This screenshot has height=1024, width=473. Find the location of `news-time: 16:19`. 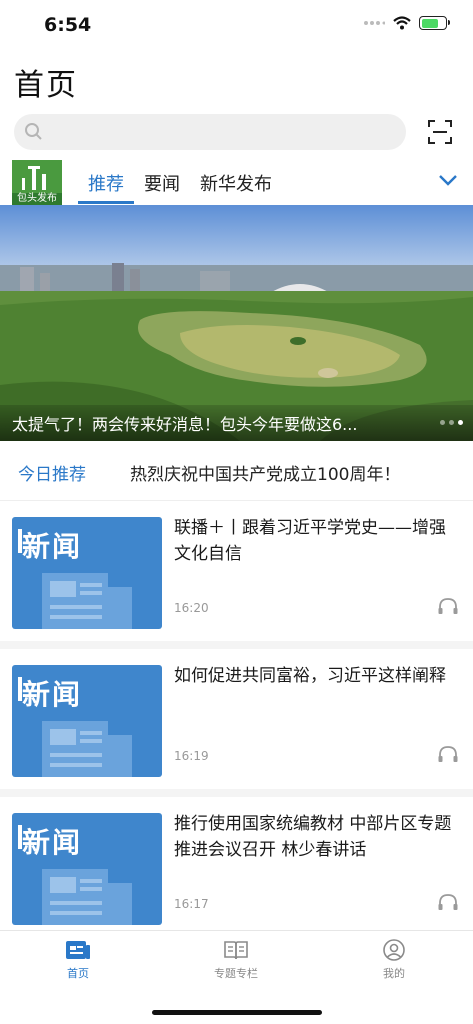

news-time: 16:19 is located at coordinates (191, 756).